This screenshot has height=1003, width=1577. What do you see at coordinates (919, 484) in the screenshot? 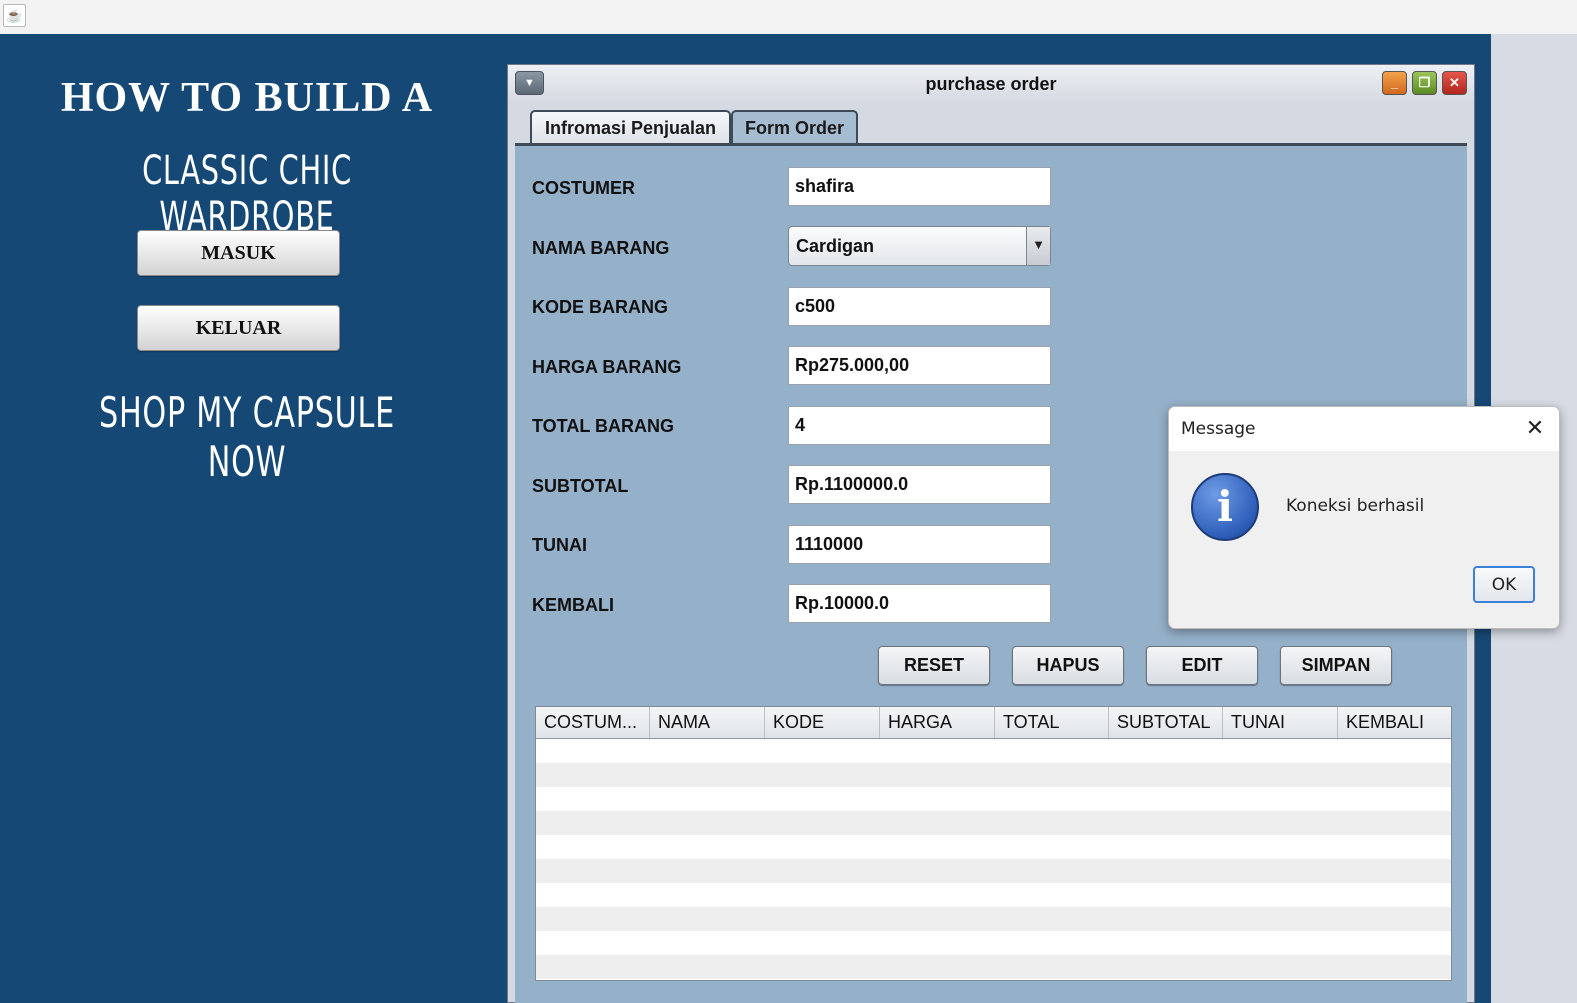
I see `subtotal-field` at bounding box center [919, 484].